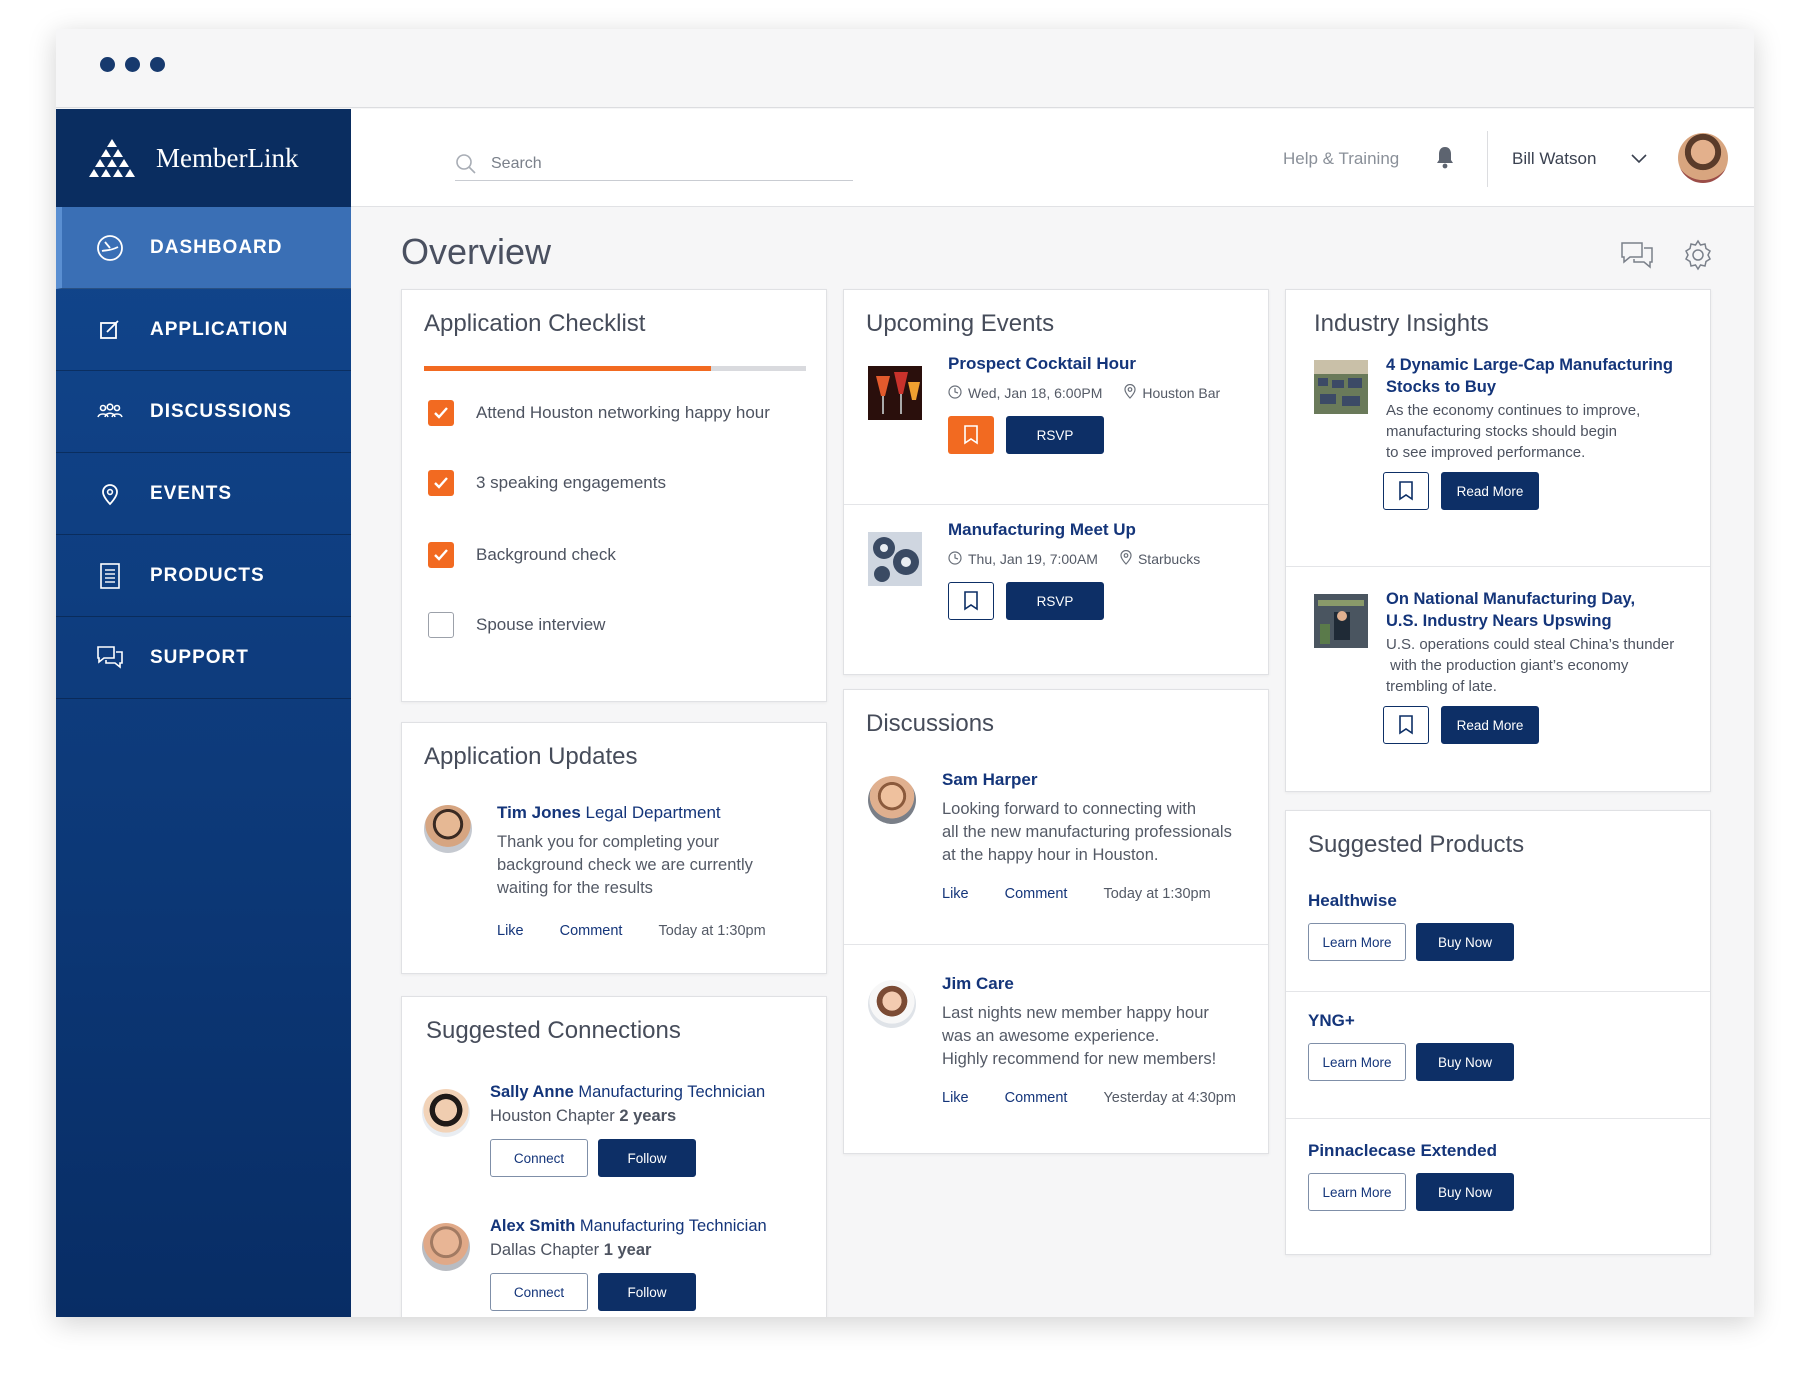 This screenshot has width=1802, height=1380. I want to click on sidebar-item-application: APPLICATION, so click(203, 330).